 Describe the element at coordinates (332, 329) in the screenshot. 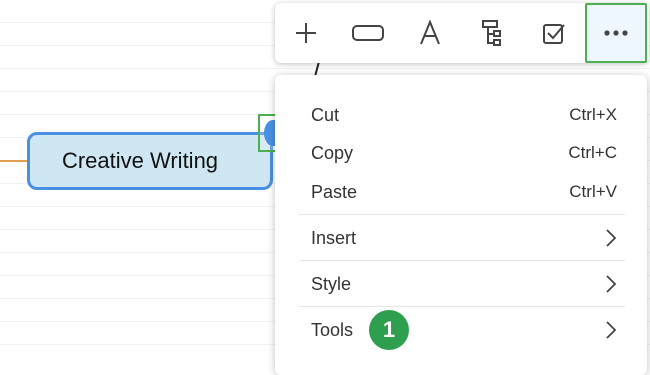

I see `menu-item-label: Tools` at that location.